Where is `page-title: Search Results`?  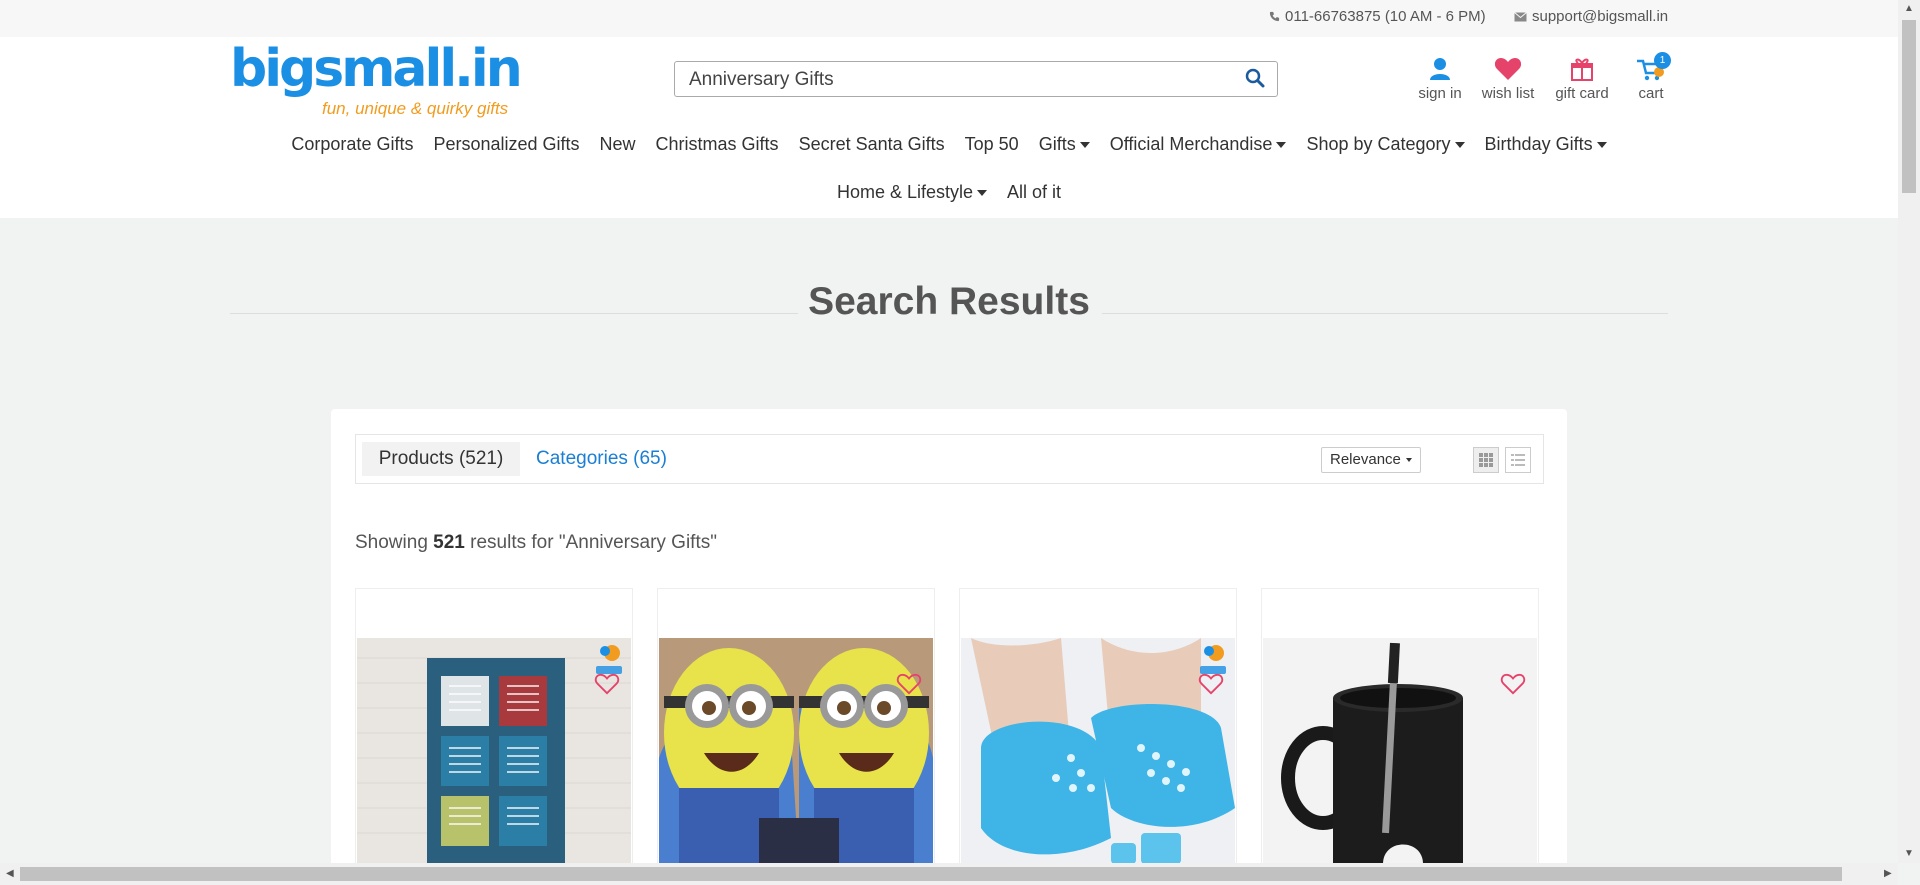 page-title: Search Results is located at coordinates (949, 301).